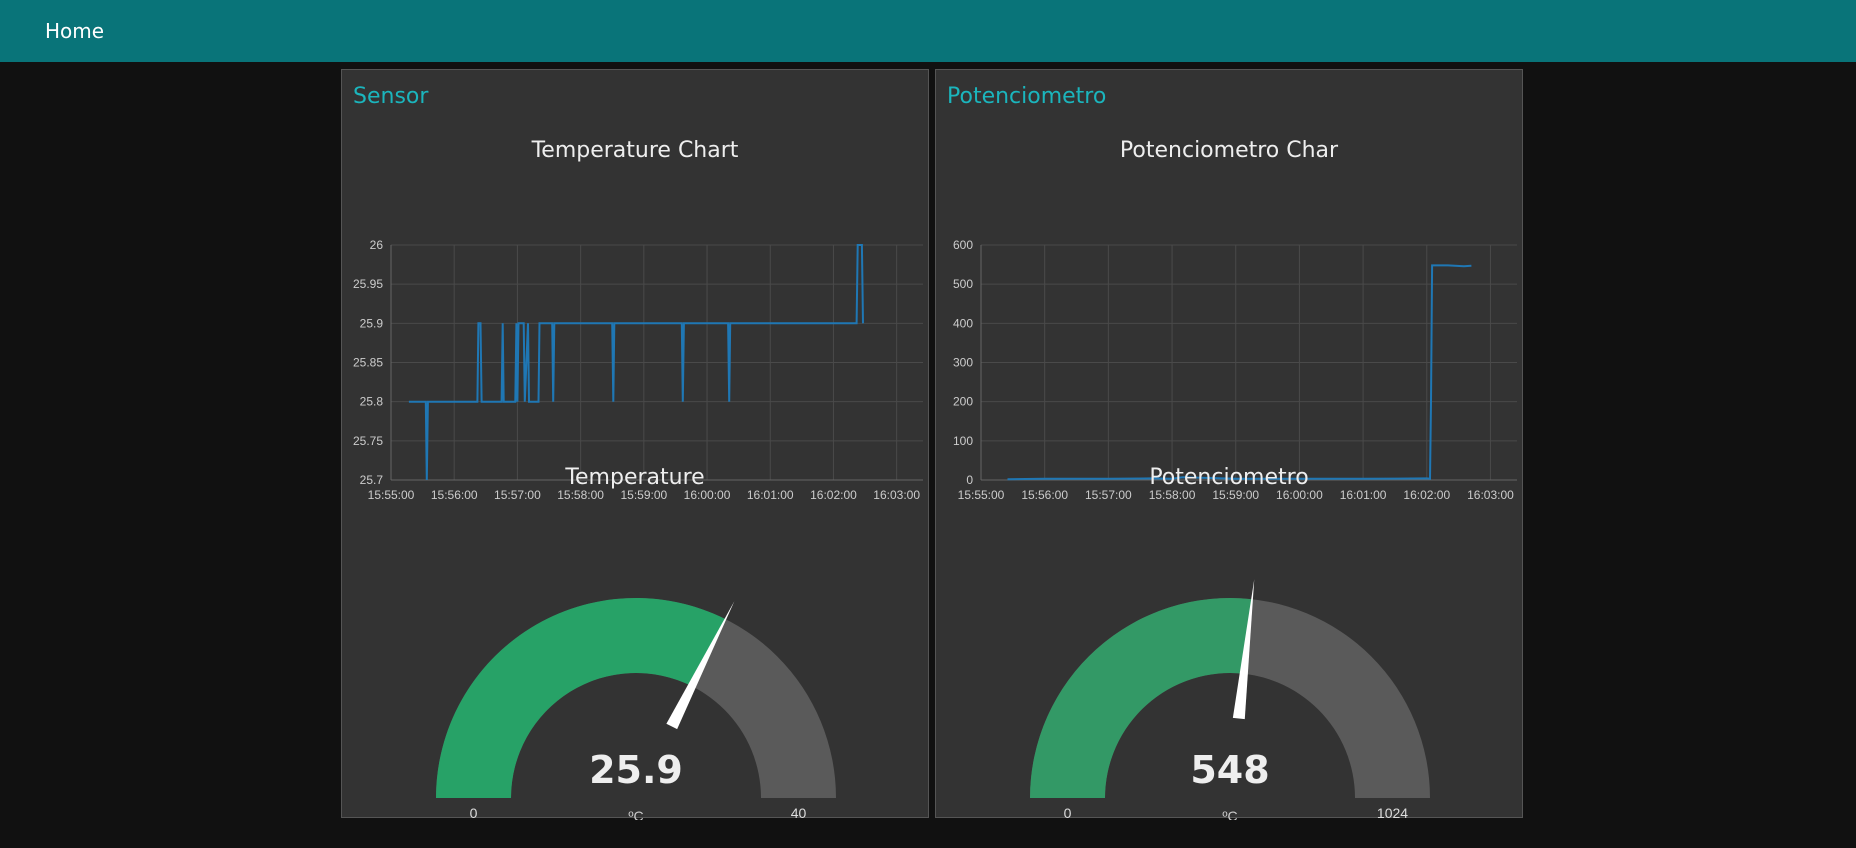 This screenshot has width=1856, height=848. I want to click on gauge-max: 1024, so click(1392, 812).